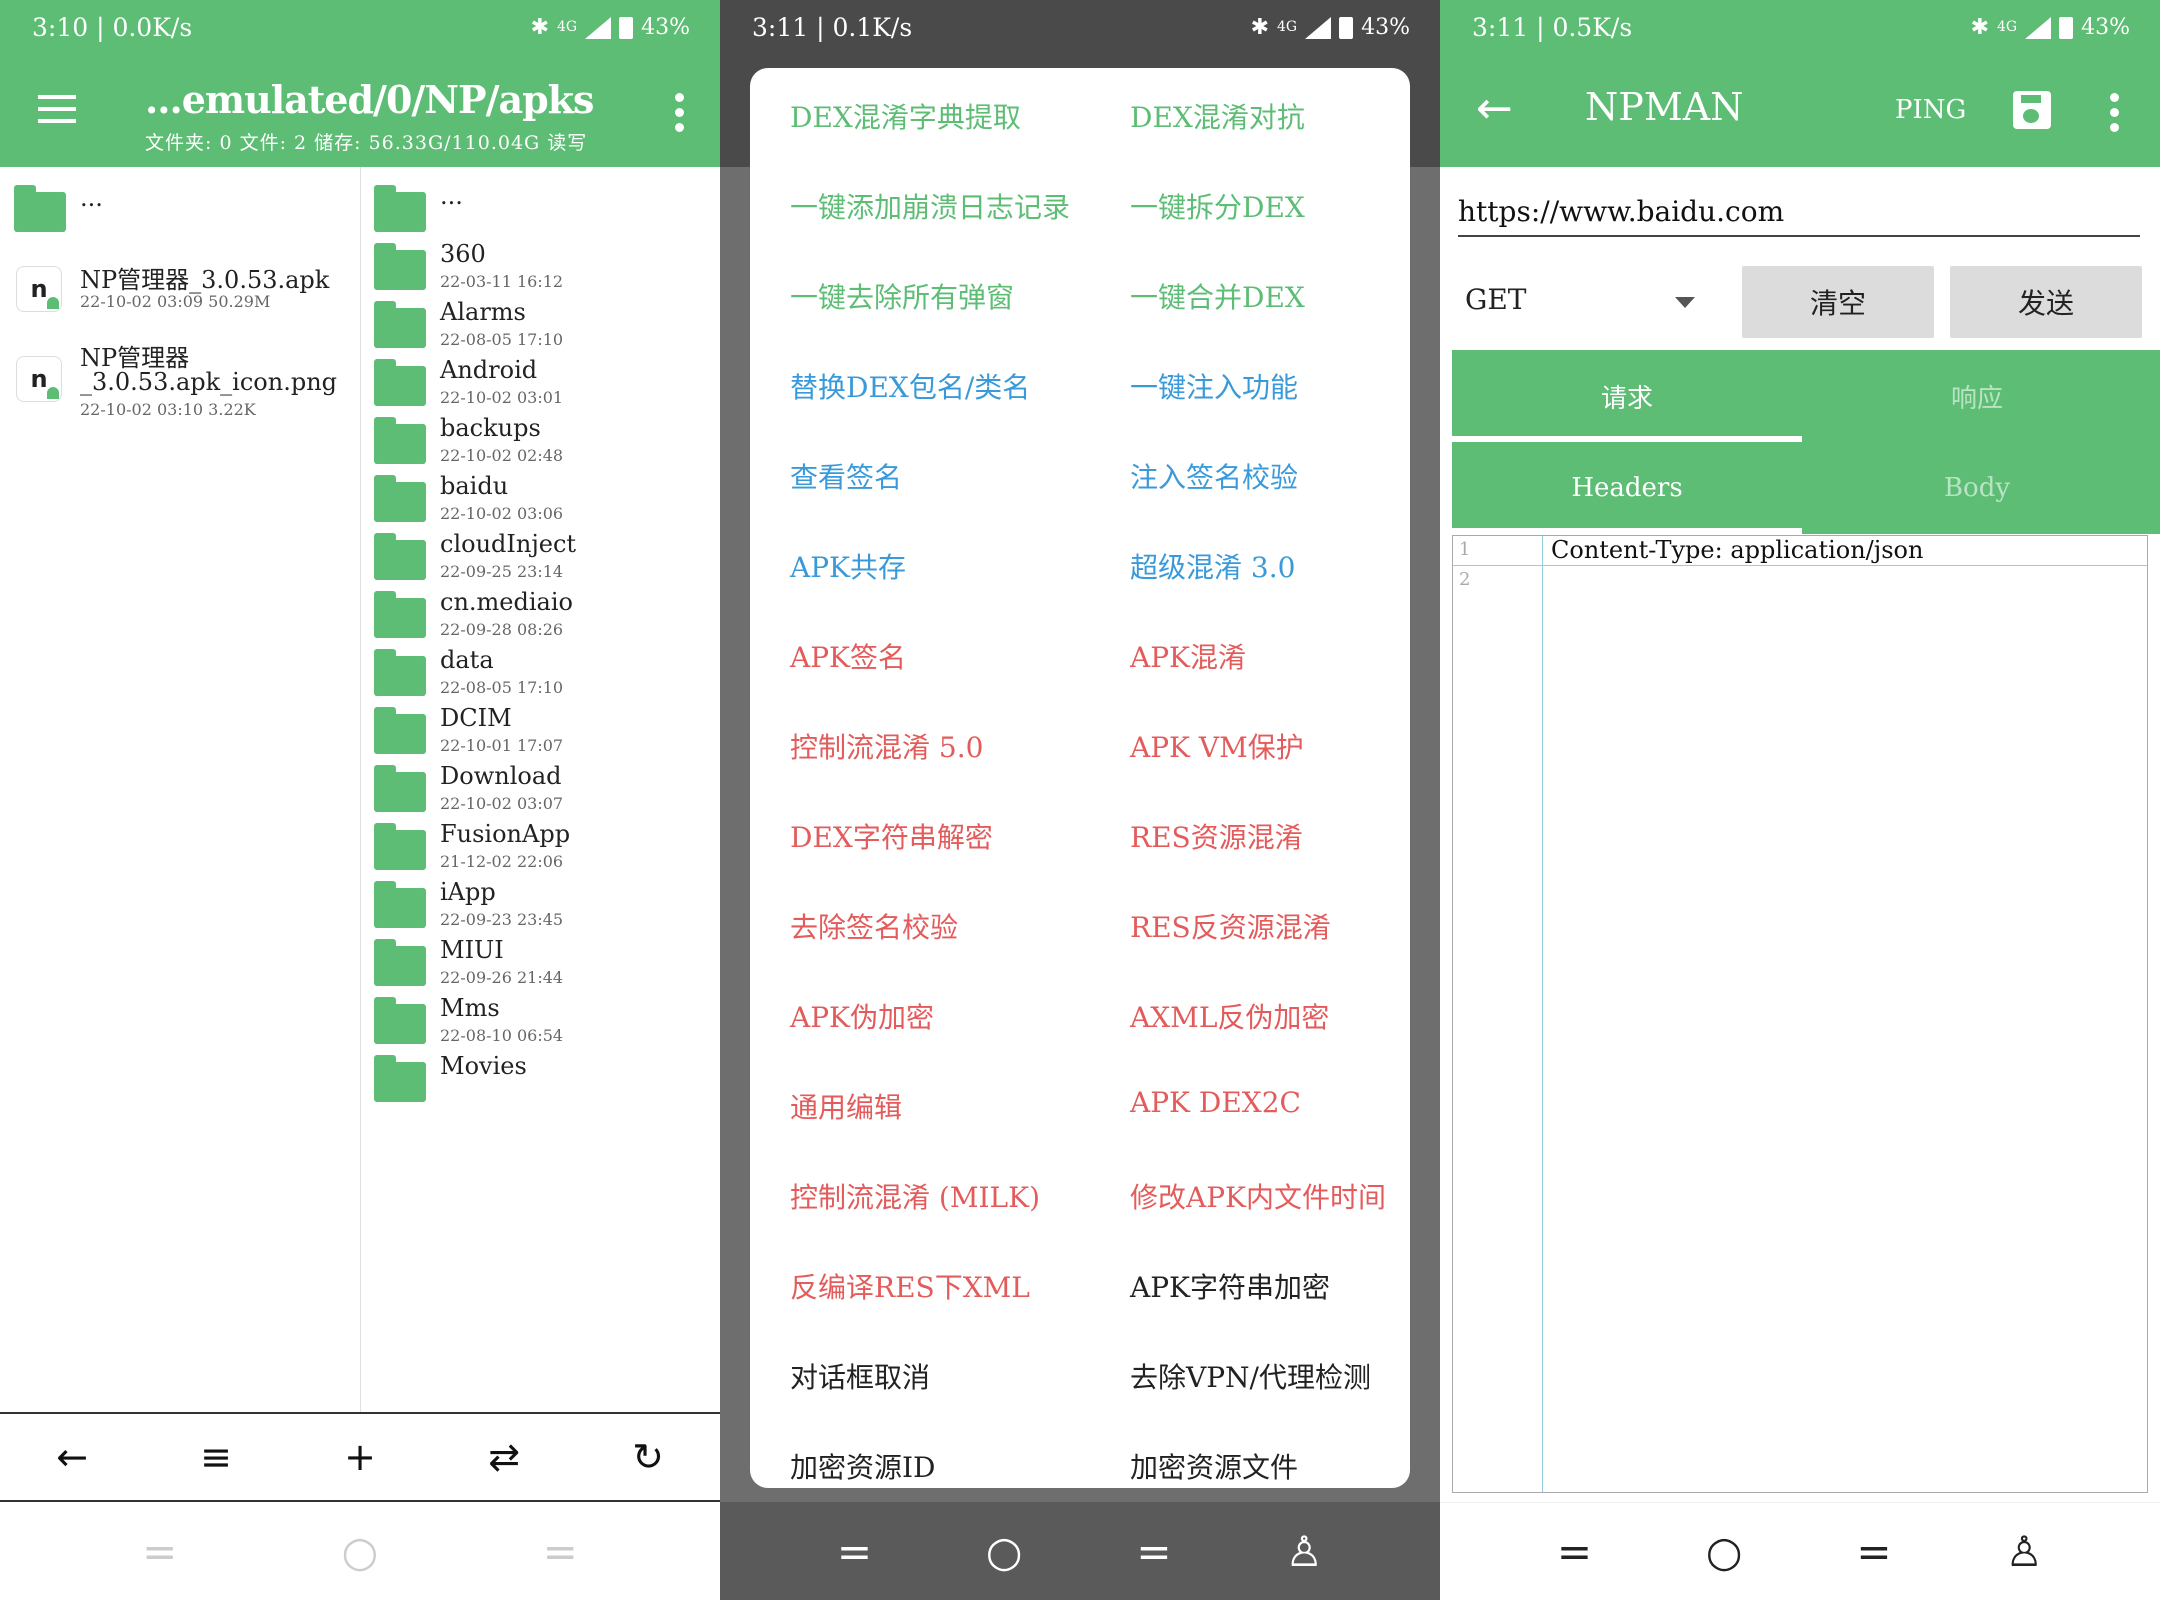 This screenshot has height=1600, width=2160. I want to click on menu-item: 一键去除所有弹窗, so click(902, 296).